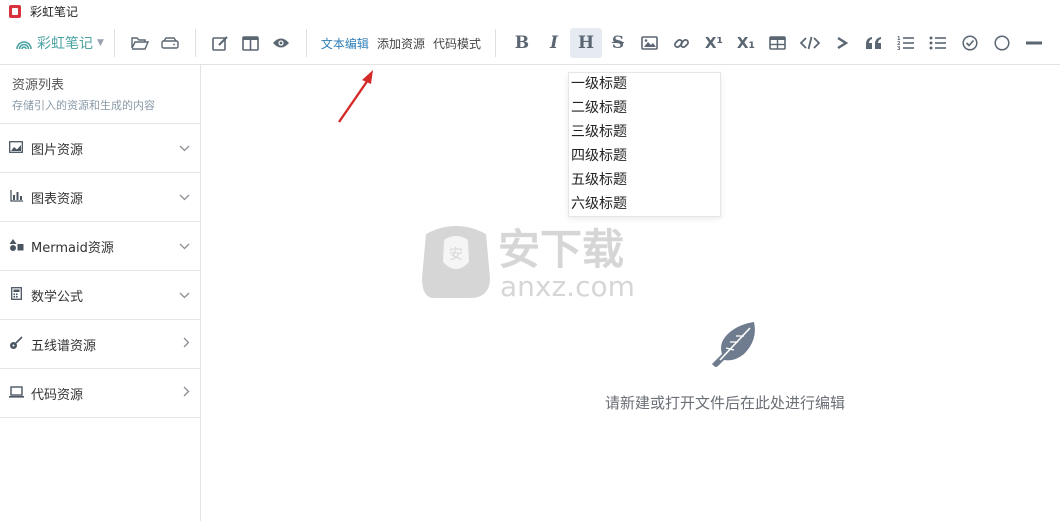 The image size is (1060, 521). I want to click on sidebar-item-code: 代码资源, so click(100, 393).